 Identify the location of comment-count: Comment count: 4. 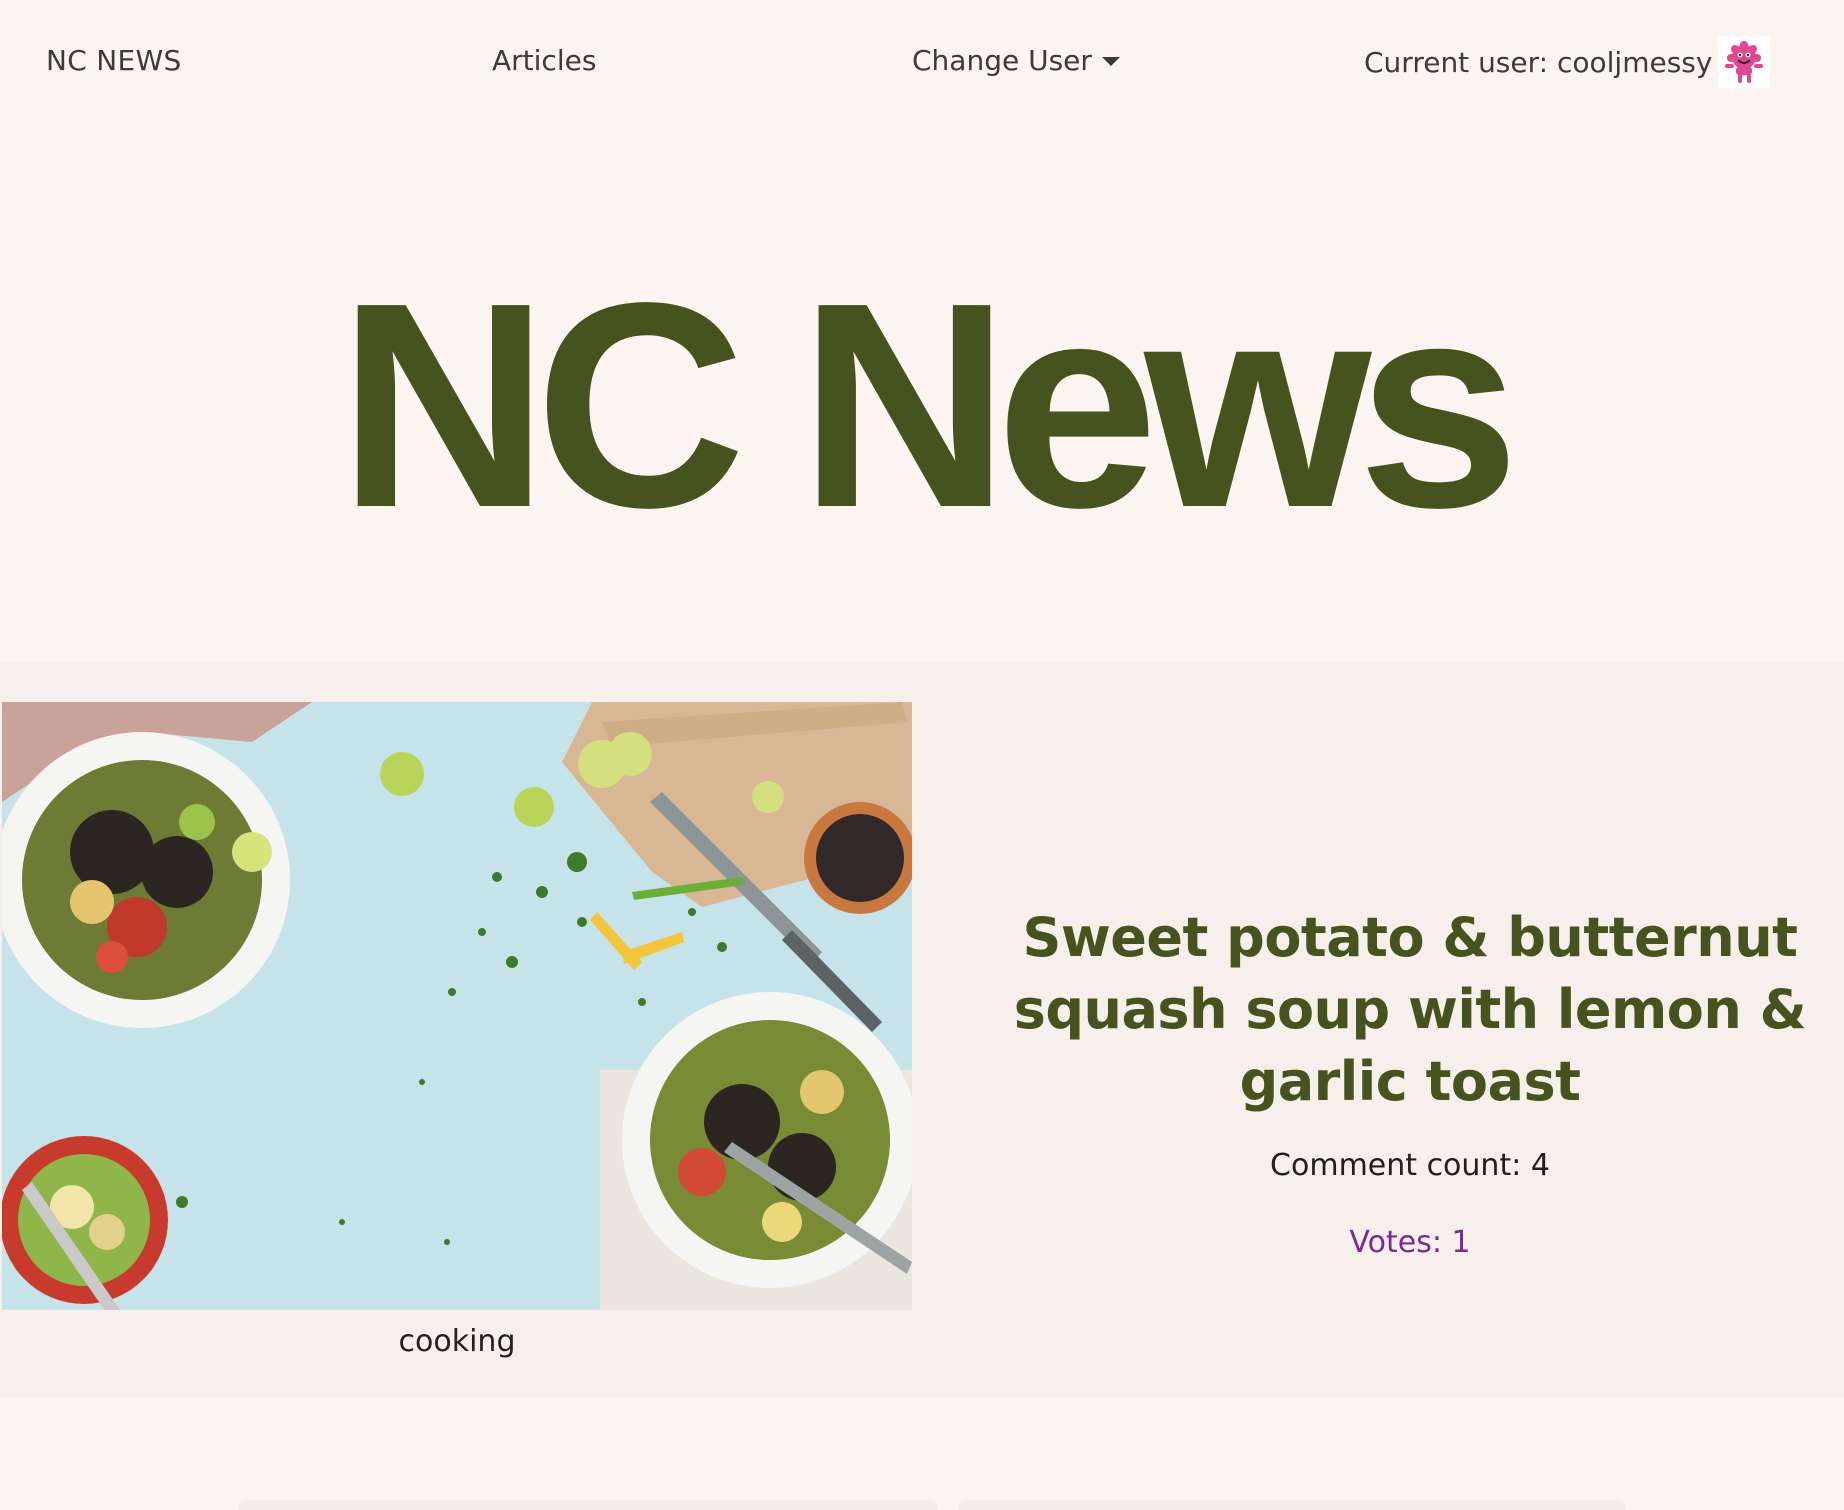
(1410, 1165).